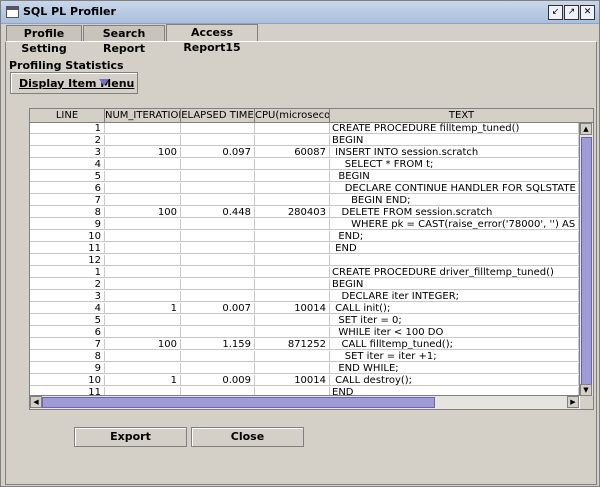 The width and height of the screenshot is (600, 487). I want to click on cell-elapsed-time: 0.007, so click(218, 308).